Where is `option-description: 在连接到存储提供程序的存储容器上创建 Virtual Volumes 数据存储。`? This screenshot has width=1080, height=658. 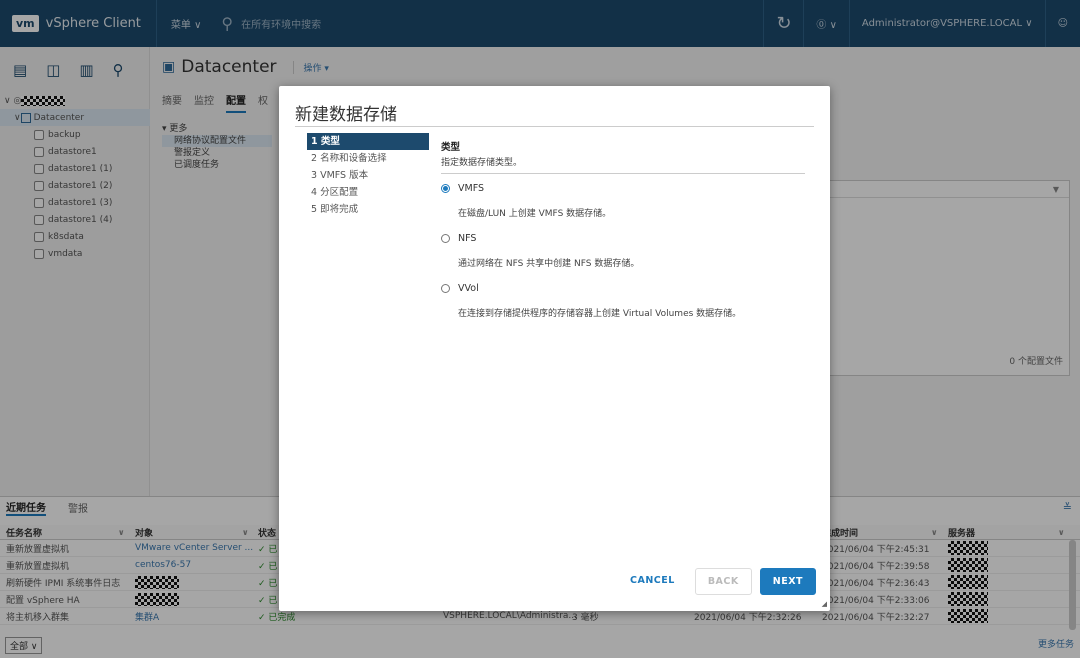
option-description: 在连接到存储提供程序的存储容器上创建 Virtual Volumes 数据存储。 is located at coordinates (600, 314).